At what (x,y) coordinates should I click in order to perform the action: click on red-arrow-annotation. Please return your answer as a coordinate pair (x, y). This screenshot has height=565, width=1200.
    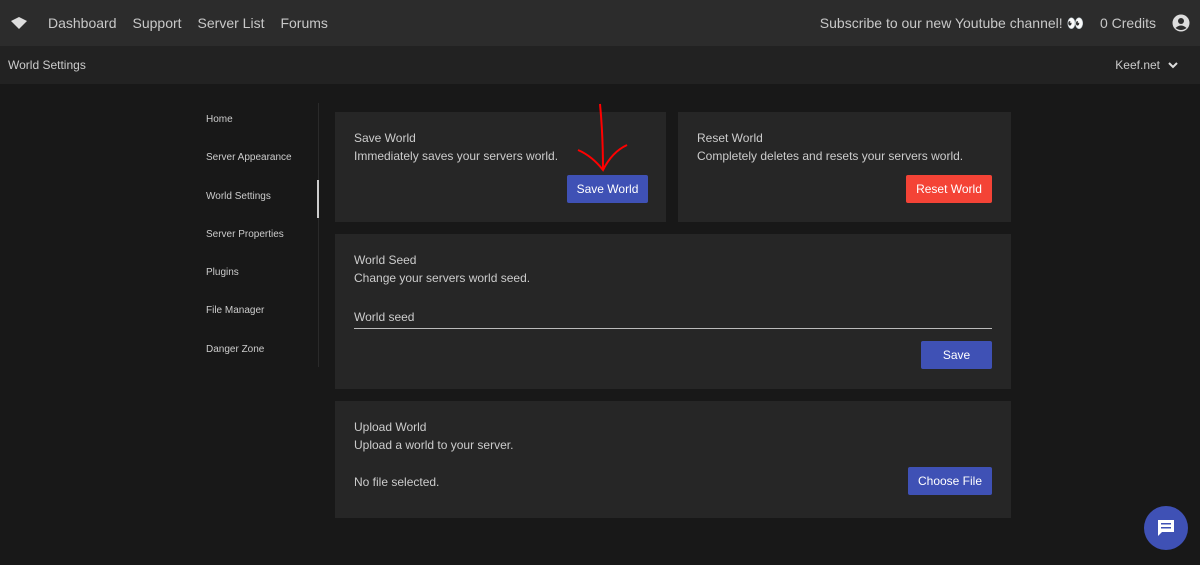
    Looking at the image, I should click on (602, 137).